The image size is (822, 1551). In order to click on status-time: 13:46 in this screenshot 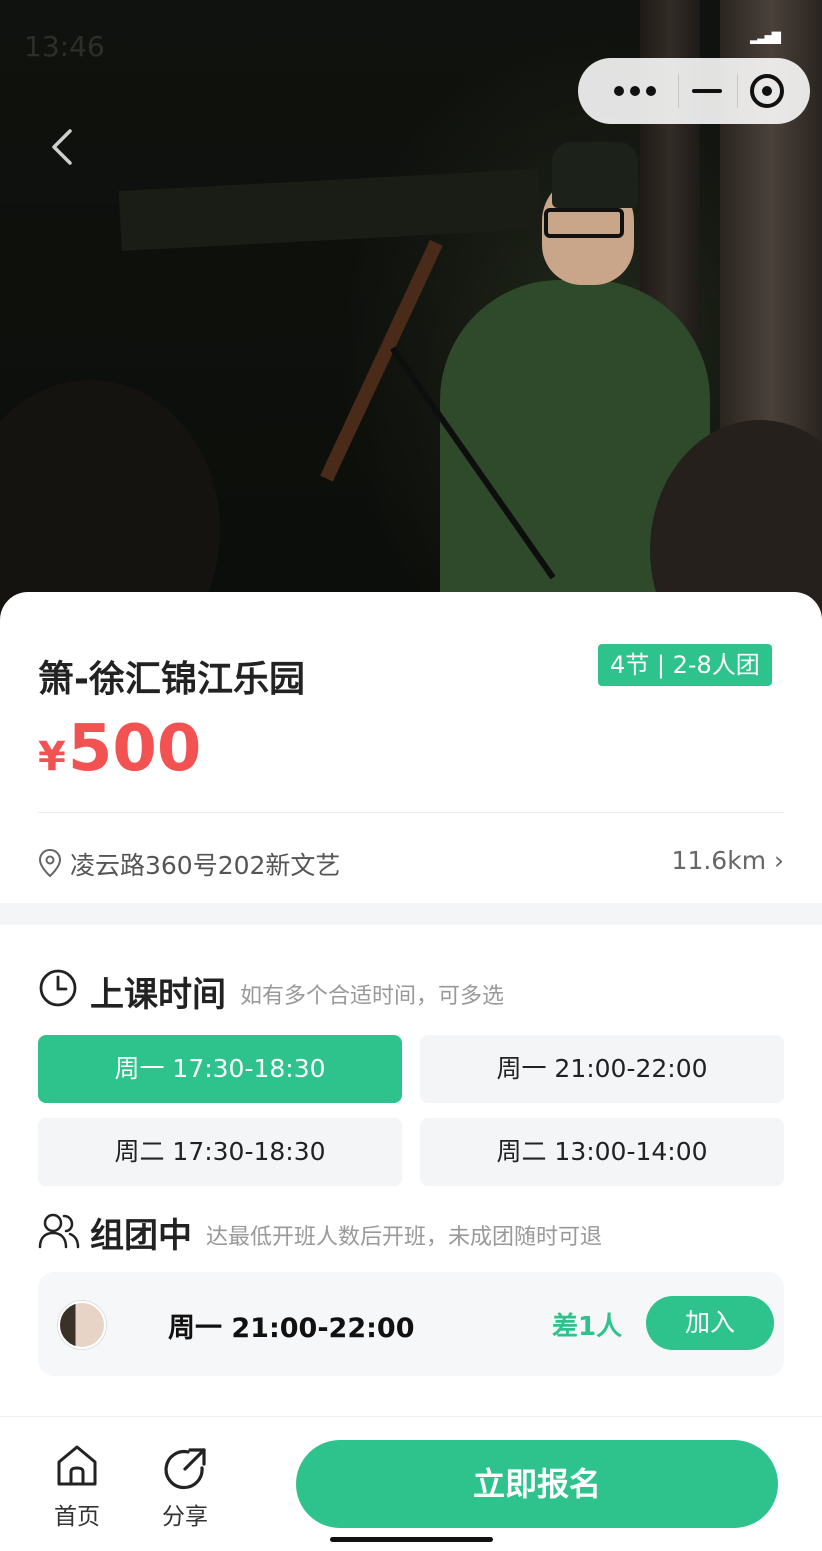, I will do `click(64, 46)`.